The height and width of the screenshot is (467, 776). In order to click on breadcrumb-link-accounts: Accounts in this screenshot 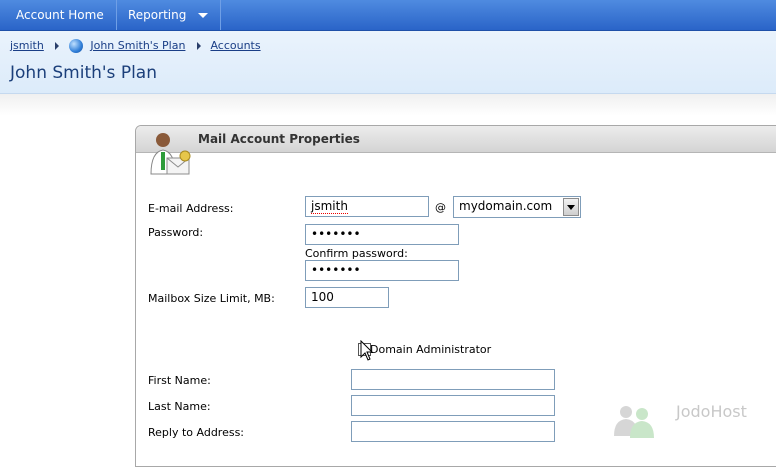, I will do `click(235, 45)`.